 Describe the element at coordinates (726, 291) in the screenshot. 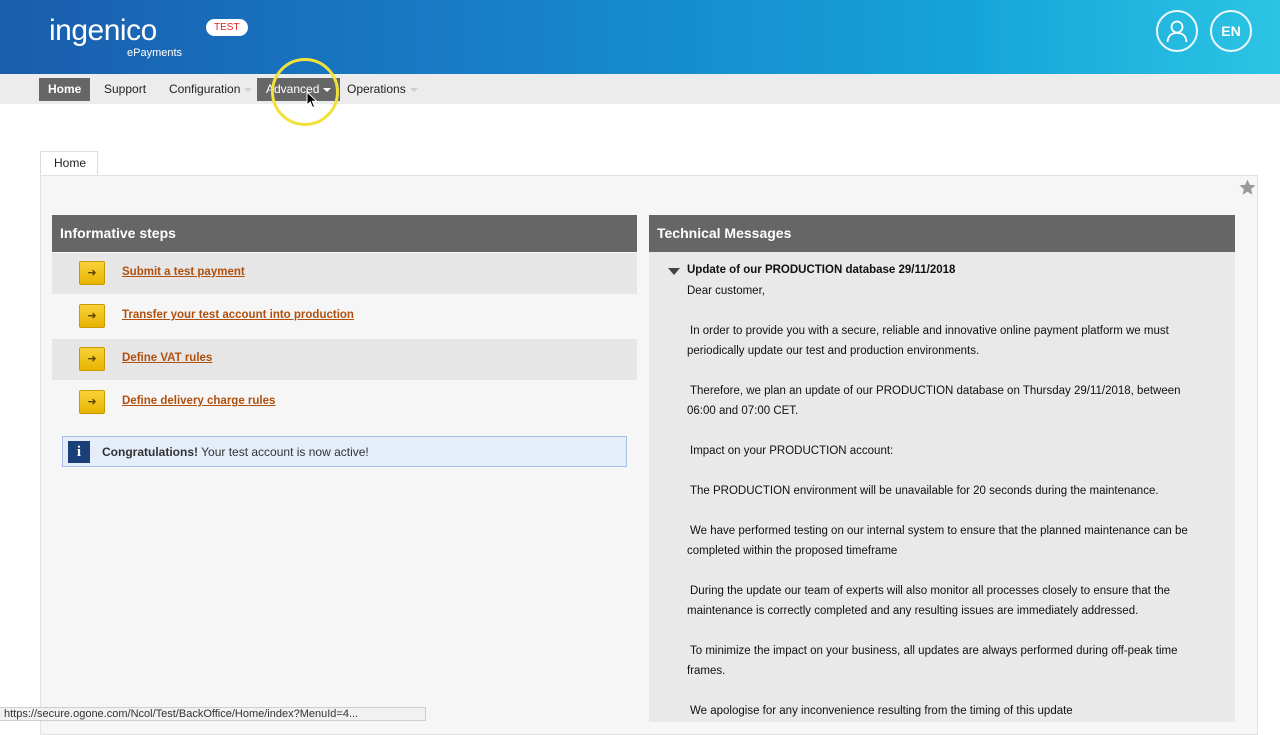

I see `message-line: Dear customer,` at that location.